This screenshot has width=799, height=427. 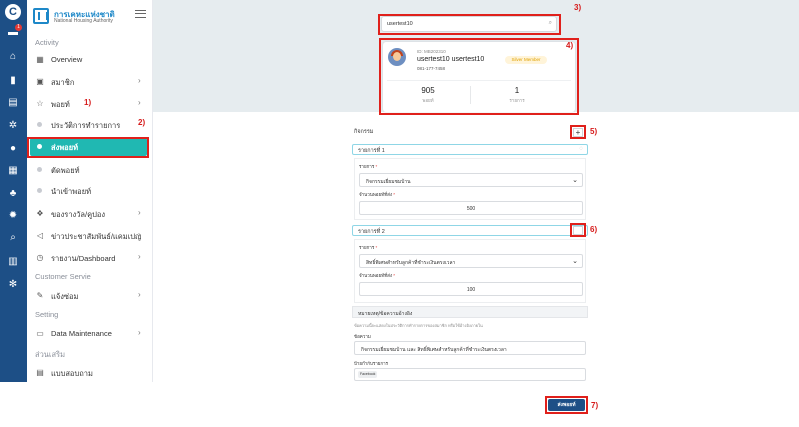 I want to click on sidebar-item-repair: ✎ แจ้งซ่อม ›, so click(x=90, y=296).